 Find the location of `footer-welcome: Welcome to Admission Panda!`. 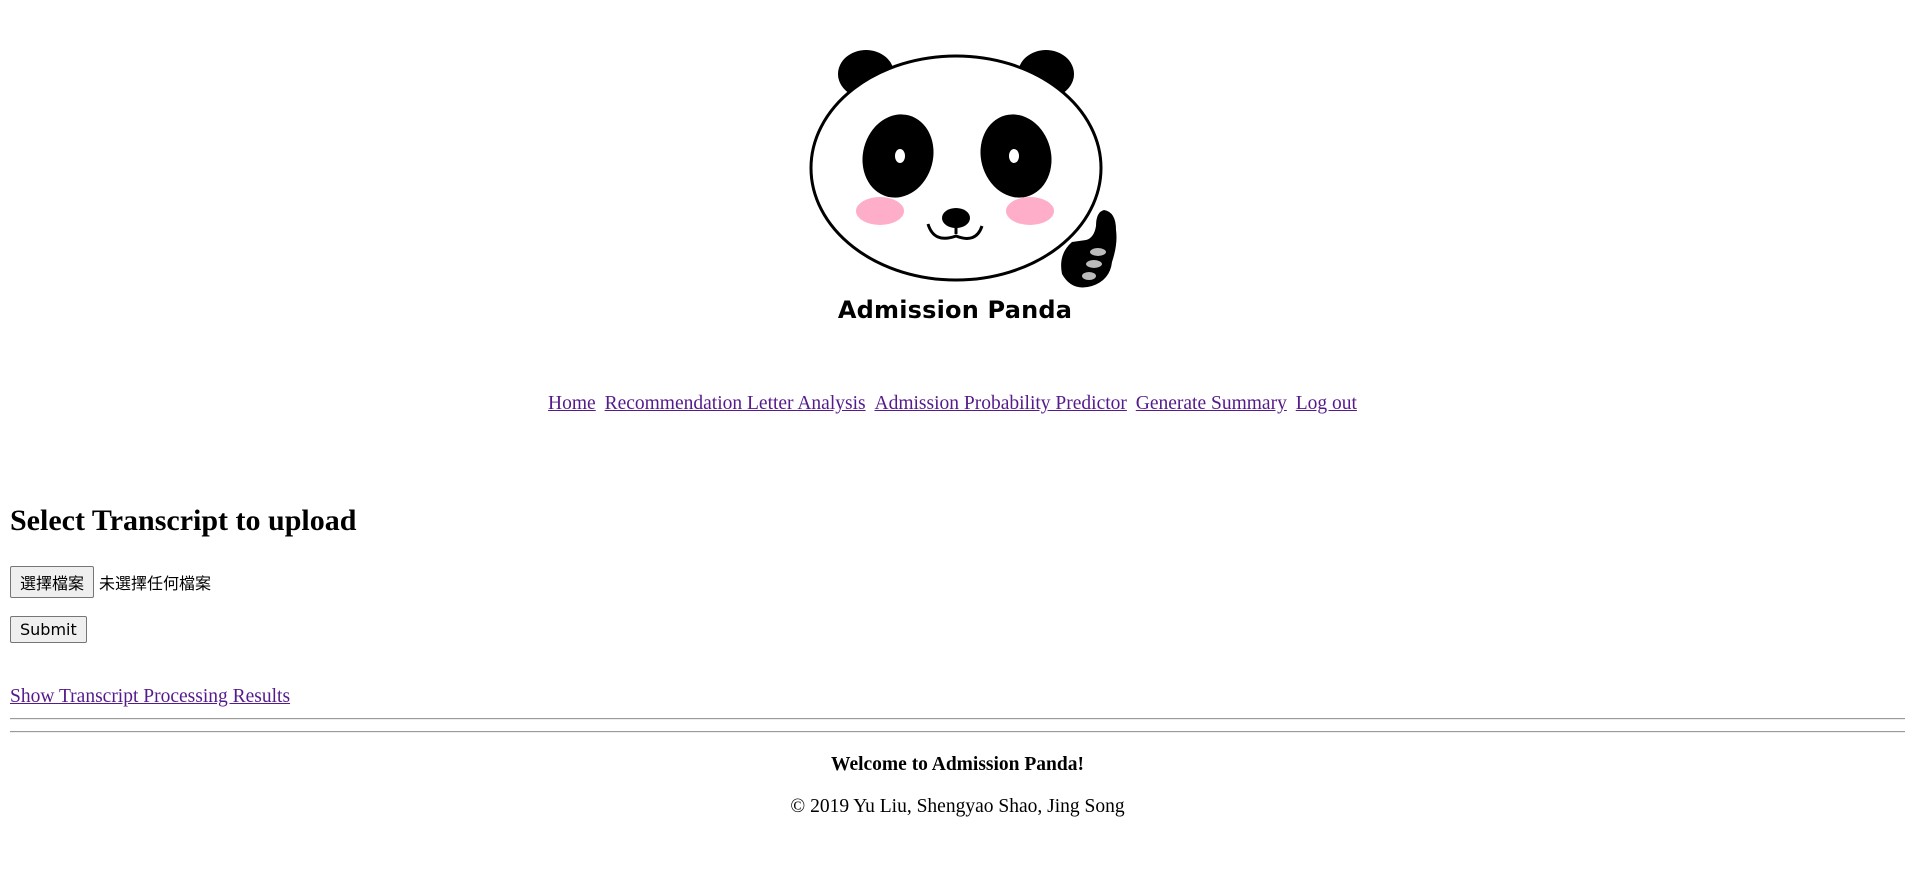

footer-welcome: Welcome to Admission Panda! is located at coordinates (957, 764).